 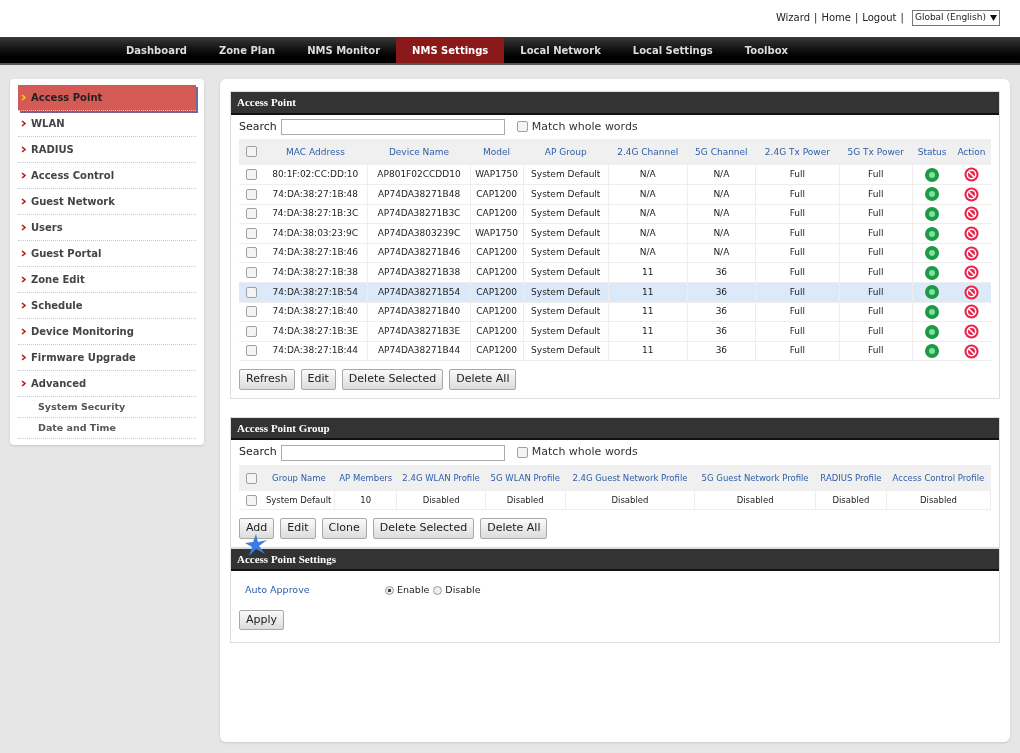 I want to click on sidebar-item: Users, so click(x=107, y=228).